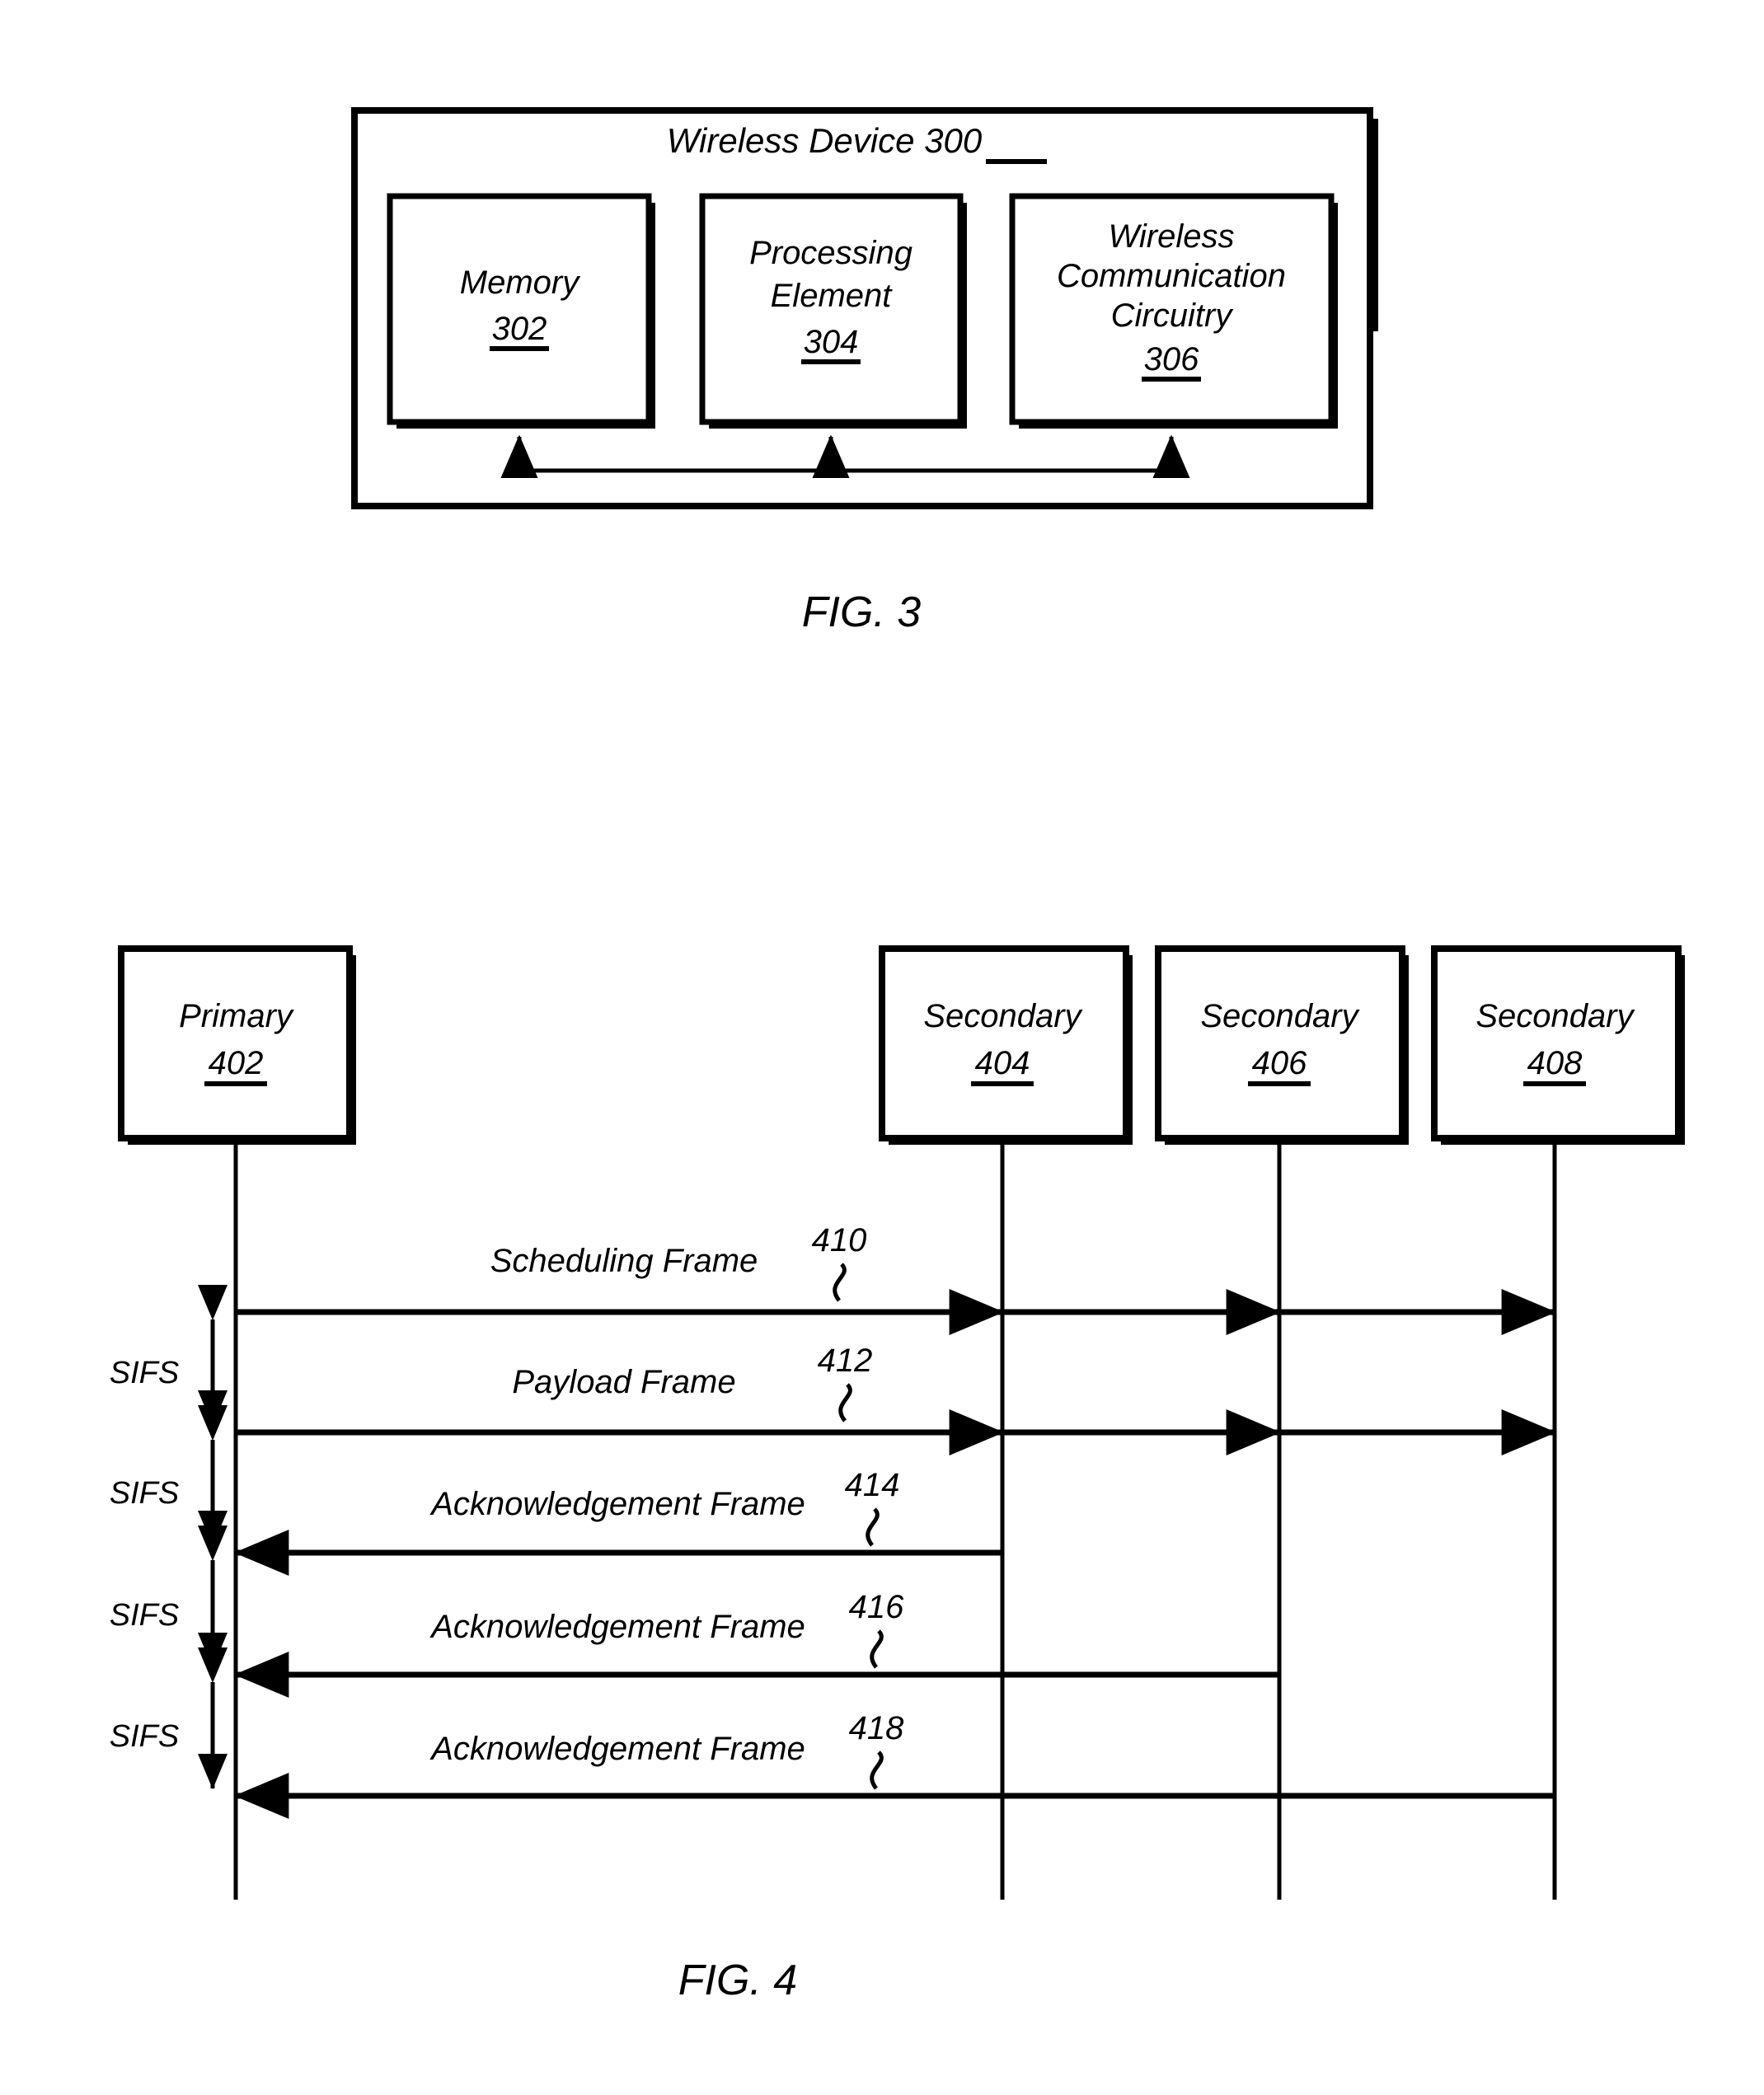 This screenshot has height=2095, width=1764. I want to click on message-416: Acknowledgement Frame 416, so click(756, 1643).